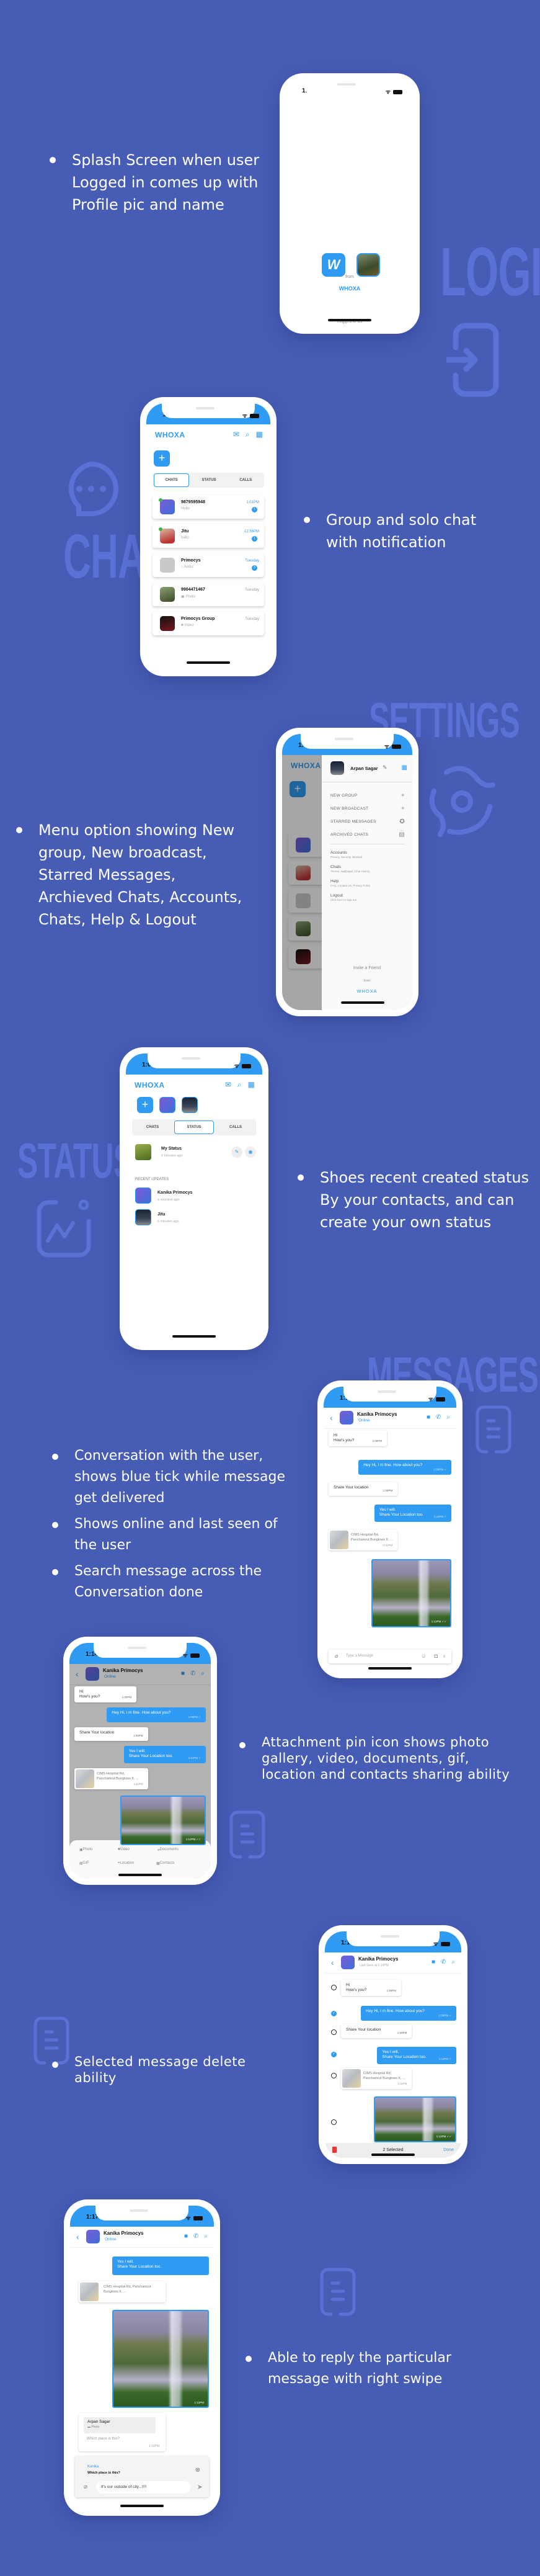  Describe the element at coordinates (367, 821) in the screenshot. I see `menu-starred-messages: STARRED MESSAGES ✪` at that location.